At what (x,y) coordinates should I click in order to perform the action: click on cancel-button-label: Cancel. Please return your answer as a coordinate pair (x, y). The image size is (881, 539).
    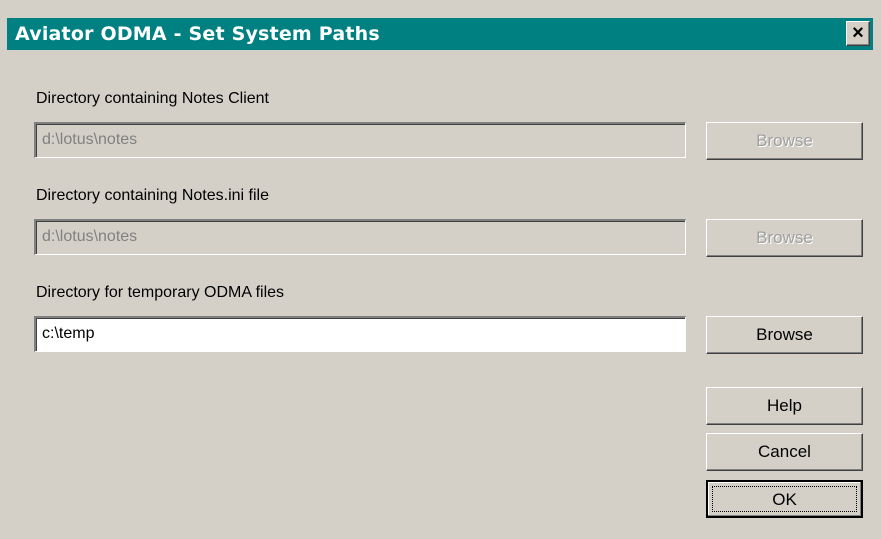
    Looking at the image, I should click on (784, 451).